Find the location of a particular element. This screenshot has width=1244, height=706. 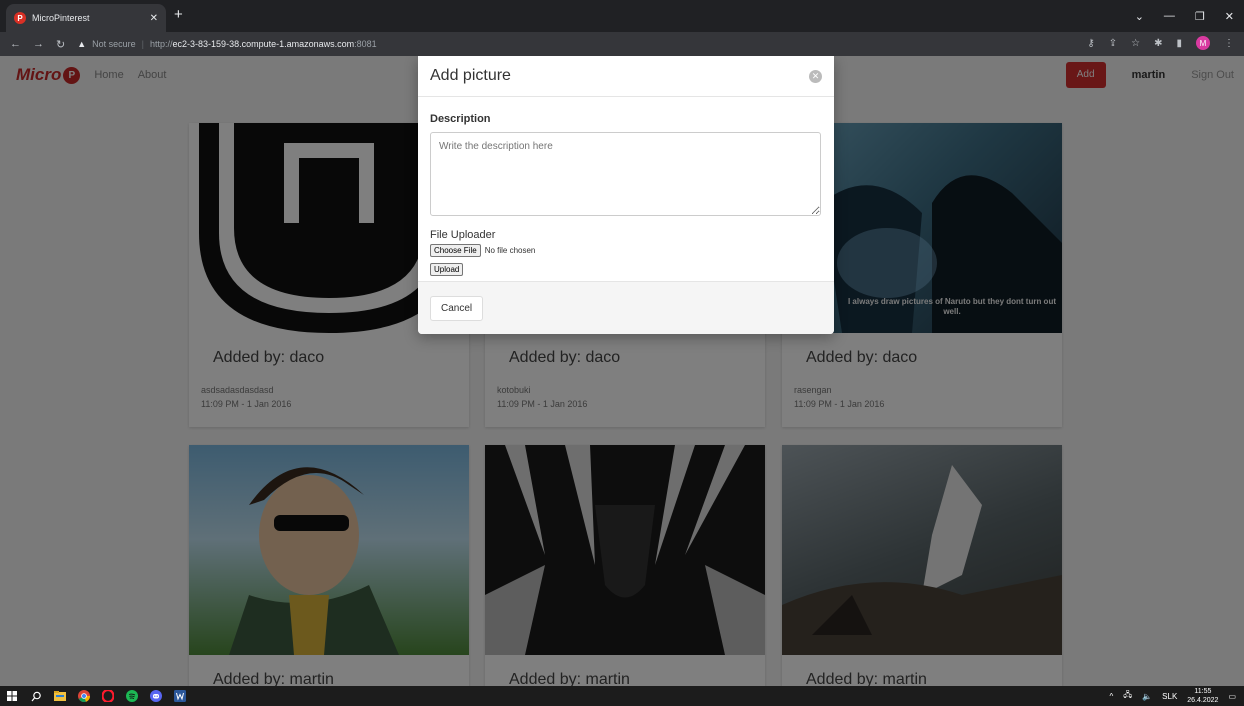

clock-date: 26.4.2022 is located at coordinates (1203, 700).